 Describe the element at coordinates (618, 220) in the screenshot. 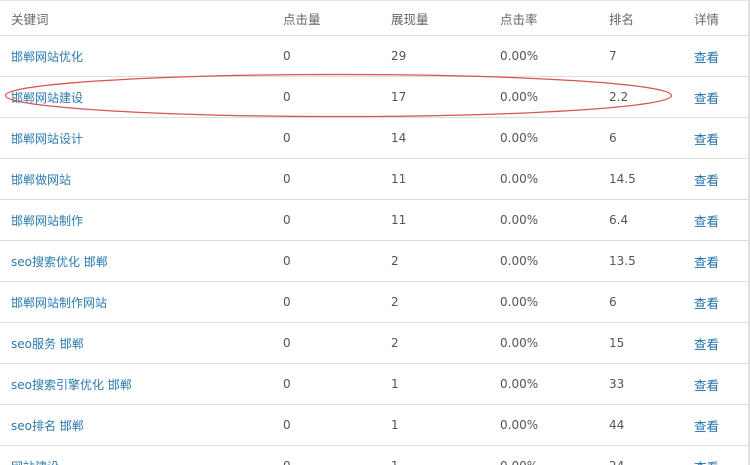

I see `rank-cell: 6.4` at that location.